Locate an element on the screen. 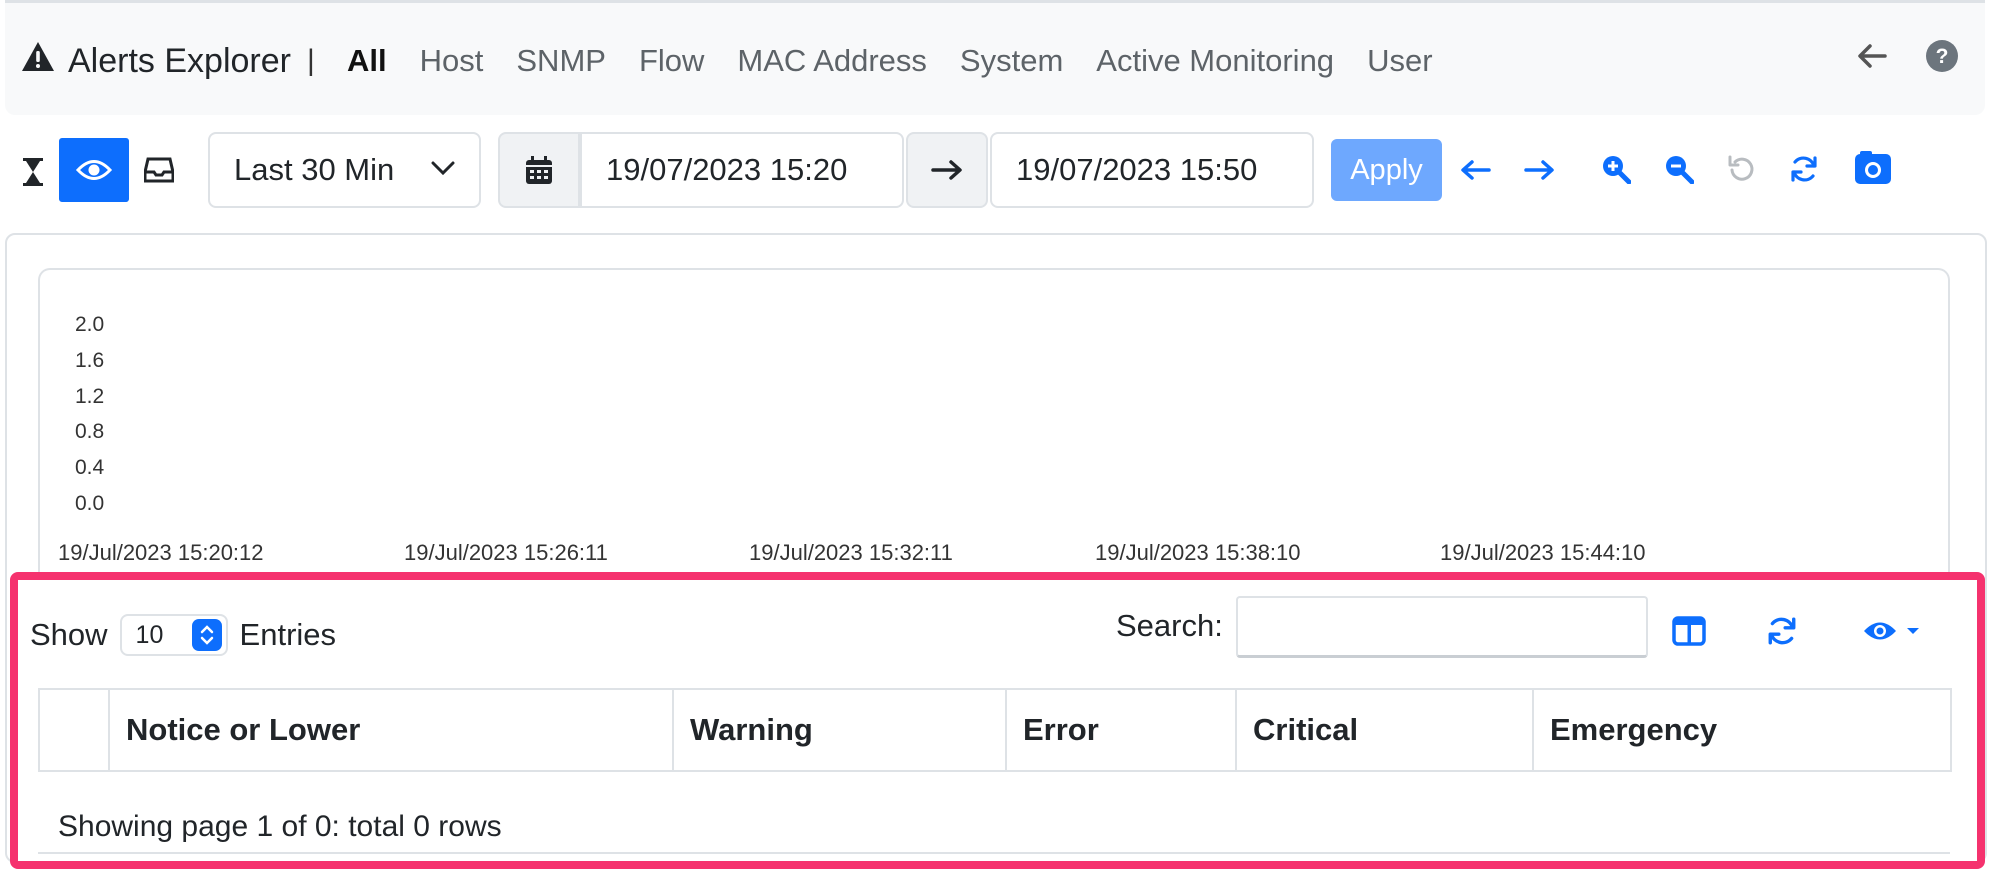 The image size is (2006, 870). tab-user: User is located at coordinates (1399, 61).